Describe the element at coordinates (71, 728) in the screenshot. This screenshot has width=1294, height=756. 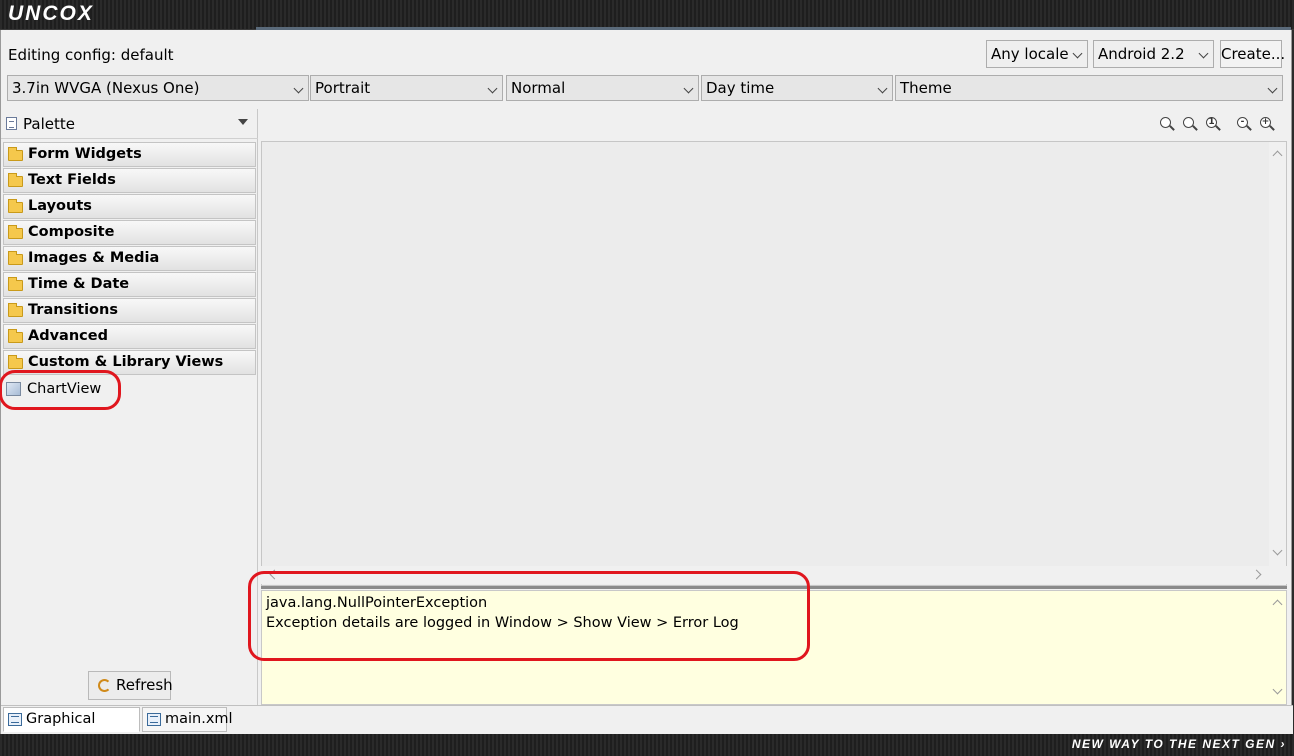
I see `tab-graphical-layout: Graphical Layout` at that location.